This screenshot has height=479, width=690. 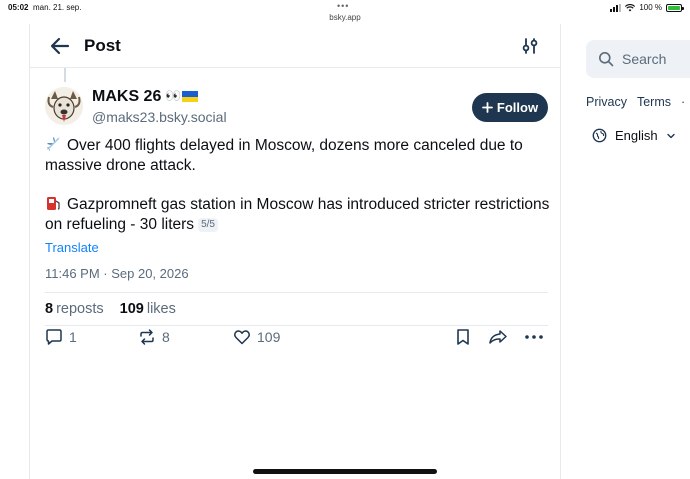 I want to click on status-date: man. 21. sep., so click(x=57, y=7).